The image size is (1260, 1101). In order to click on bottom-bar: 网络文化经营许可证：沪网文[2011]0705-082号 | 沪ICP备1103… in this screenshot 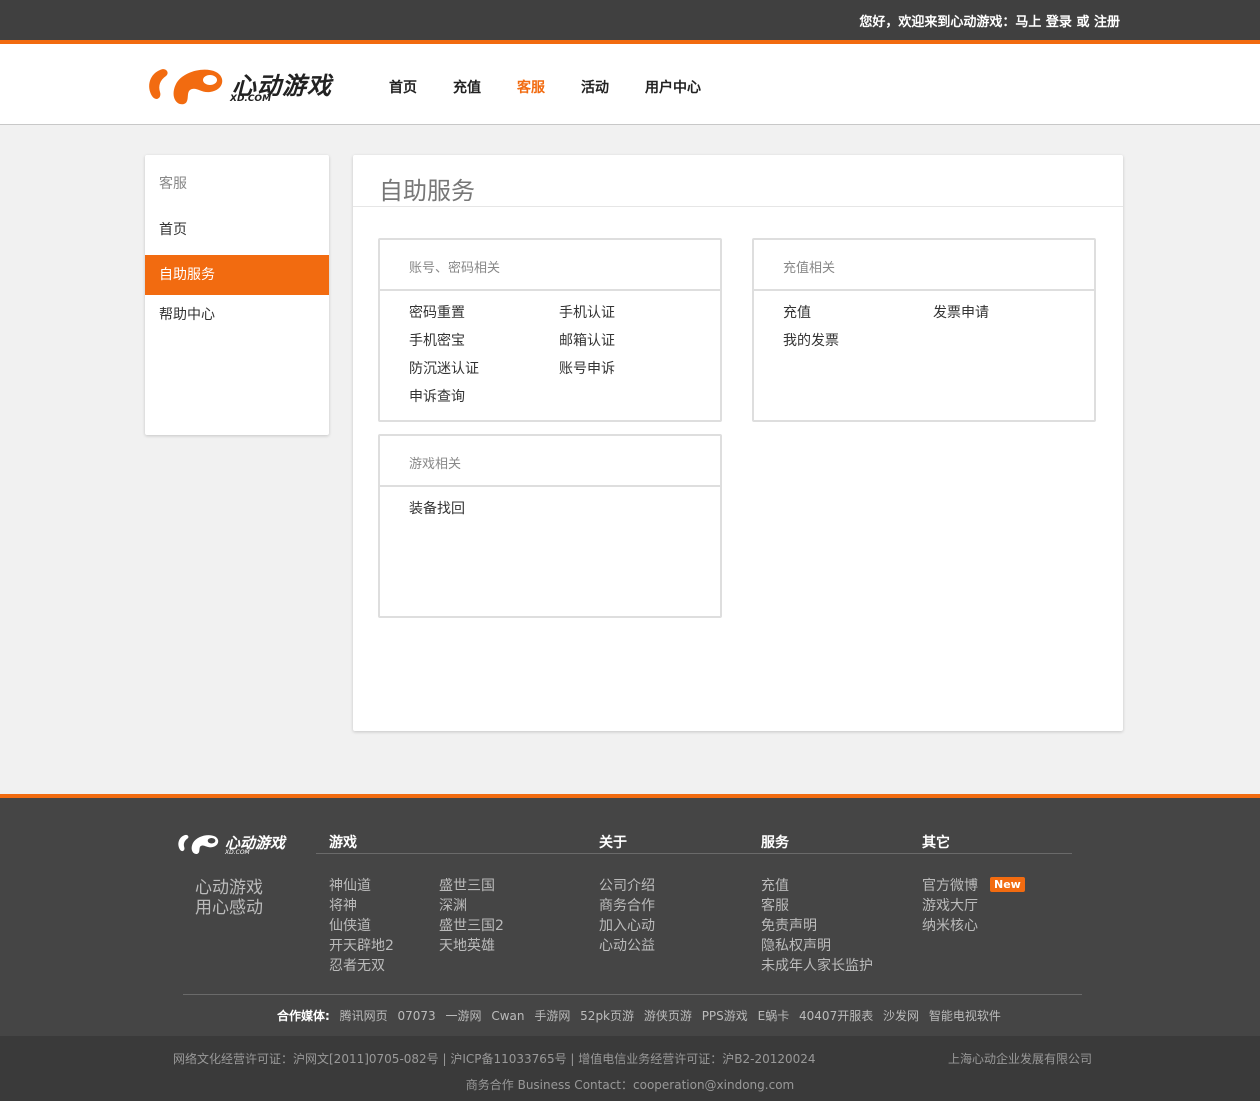, I will do `click(630, 1068)`.